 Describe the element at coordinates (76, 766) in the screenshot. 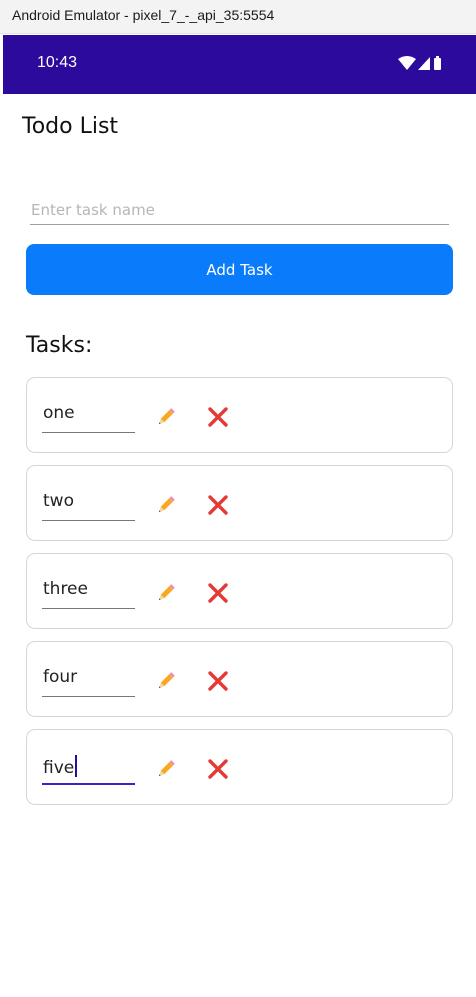

I see `text-caret` at that location.